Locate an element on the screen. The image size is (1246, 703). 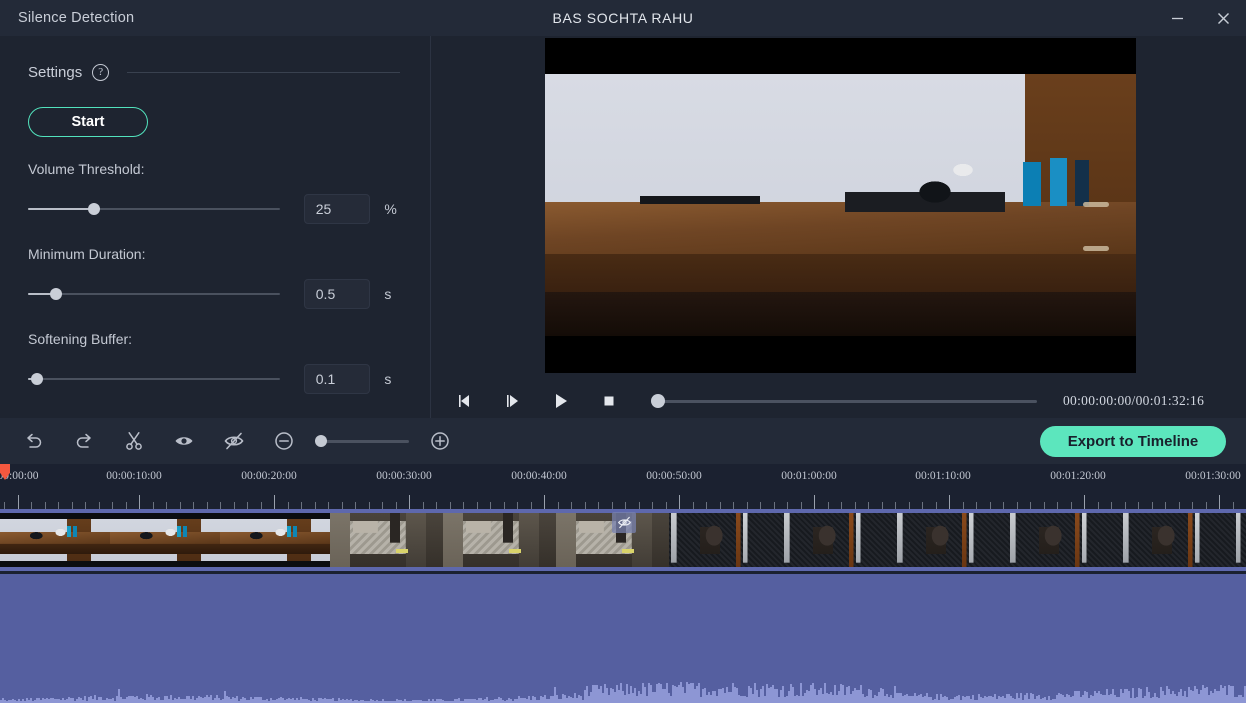
next-frame-button is located at coordinates (513, 401).